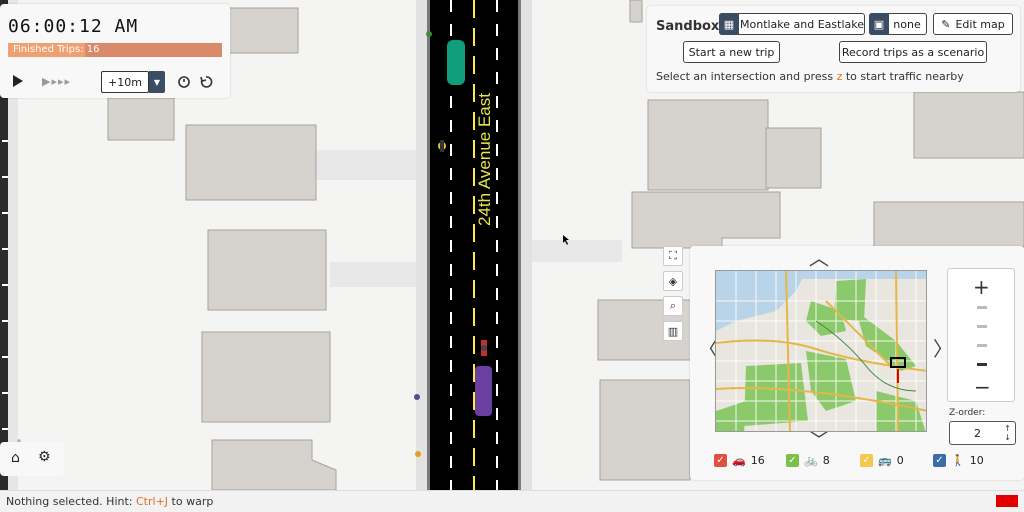  What do you see at coordinates (1007, 501) in the screenshot?
I see `status-indicator` at bounding box center [1007, 501].